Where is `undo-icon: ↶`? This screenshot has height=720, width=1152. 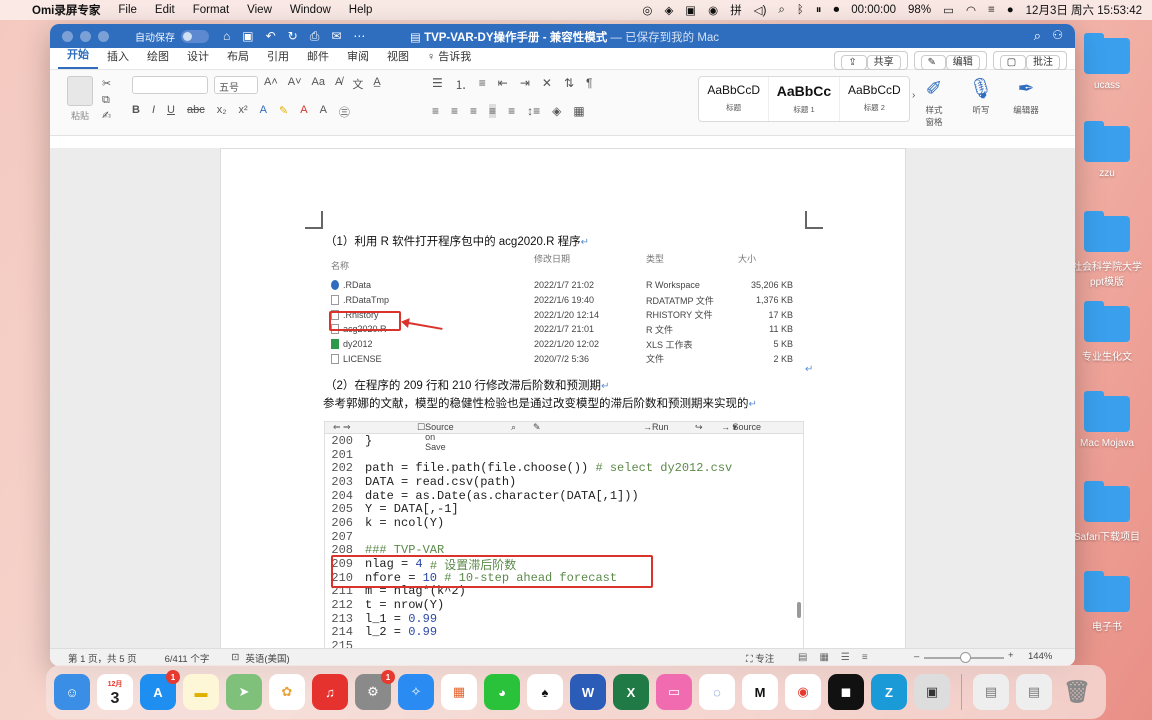 undo-icon: ↶ is located at coordinates (271, 36).